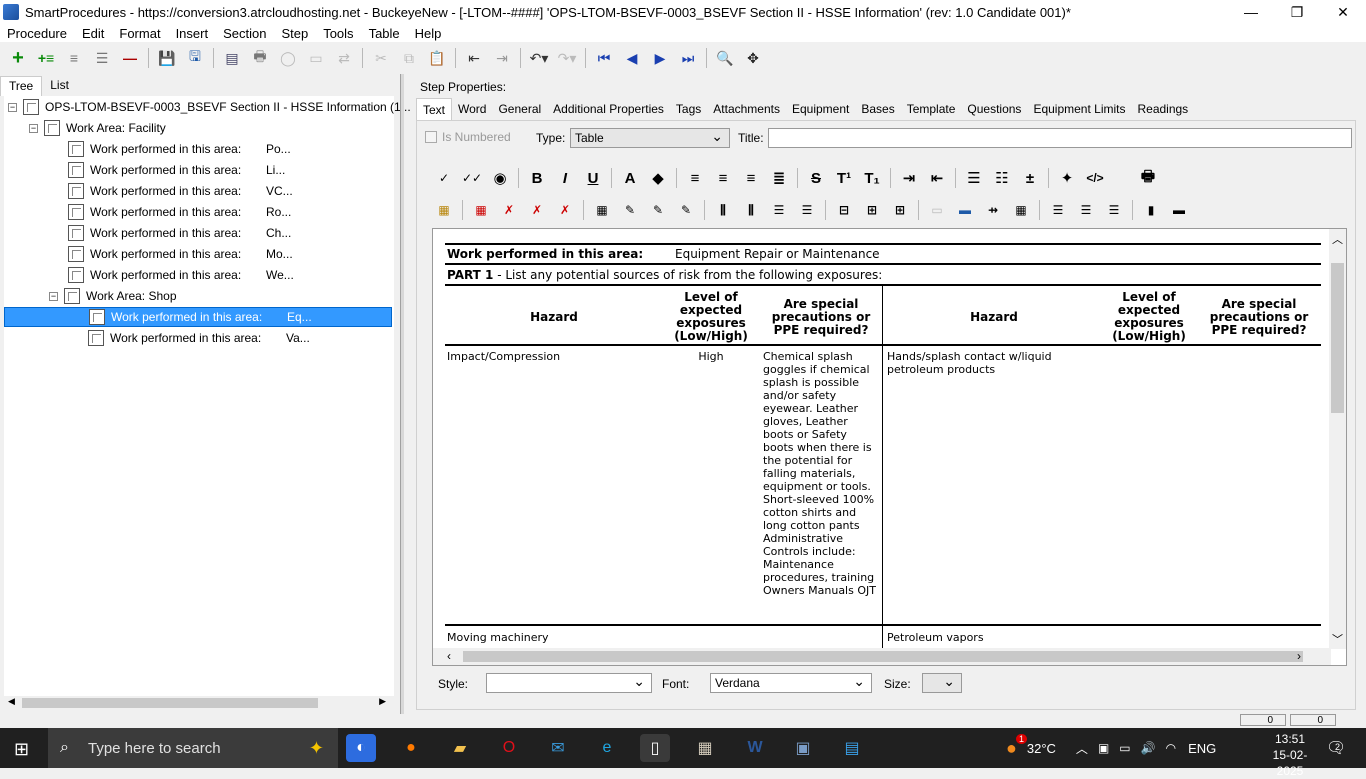  What do you see at coordinates (18, 58) in the screenshot?
I see `add-icon: +` at bounding box center [18, 58].